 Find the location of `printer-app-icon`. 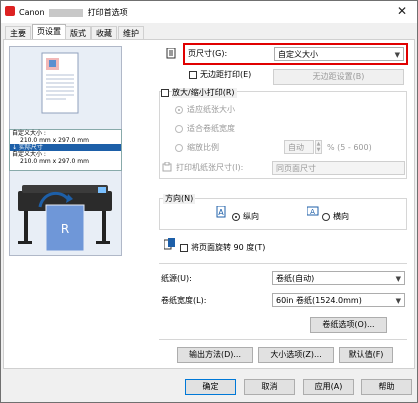

printer-app-icon is located at coordinates (10, 11).